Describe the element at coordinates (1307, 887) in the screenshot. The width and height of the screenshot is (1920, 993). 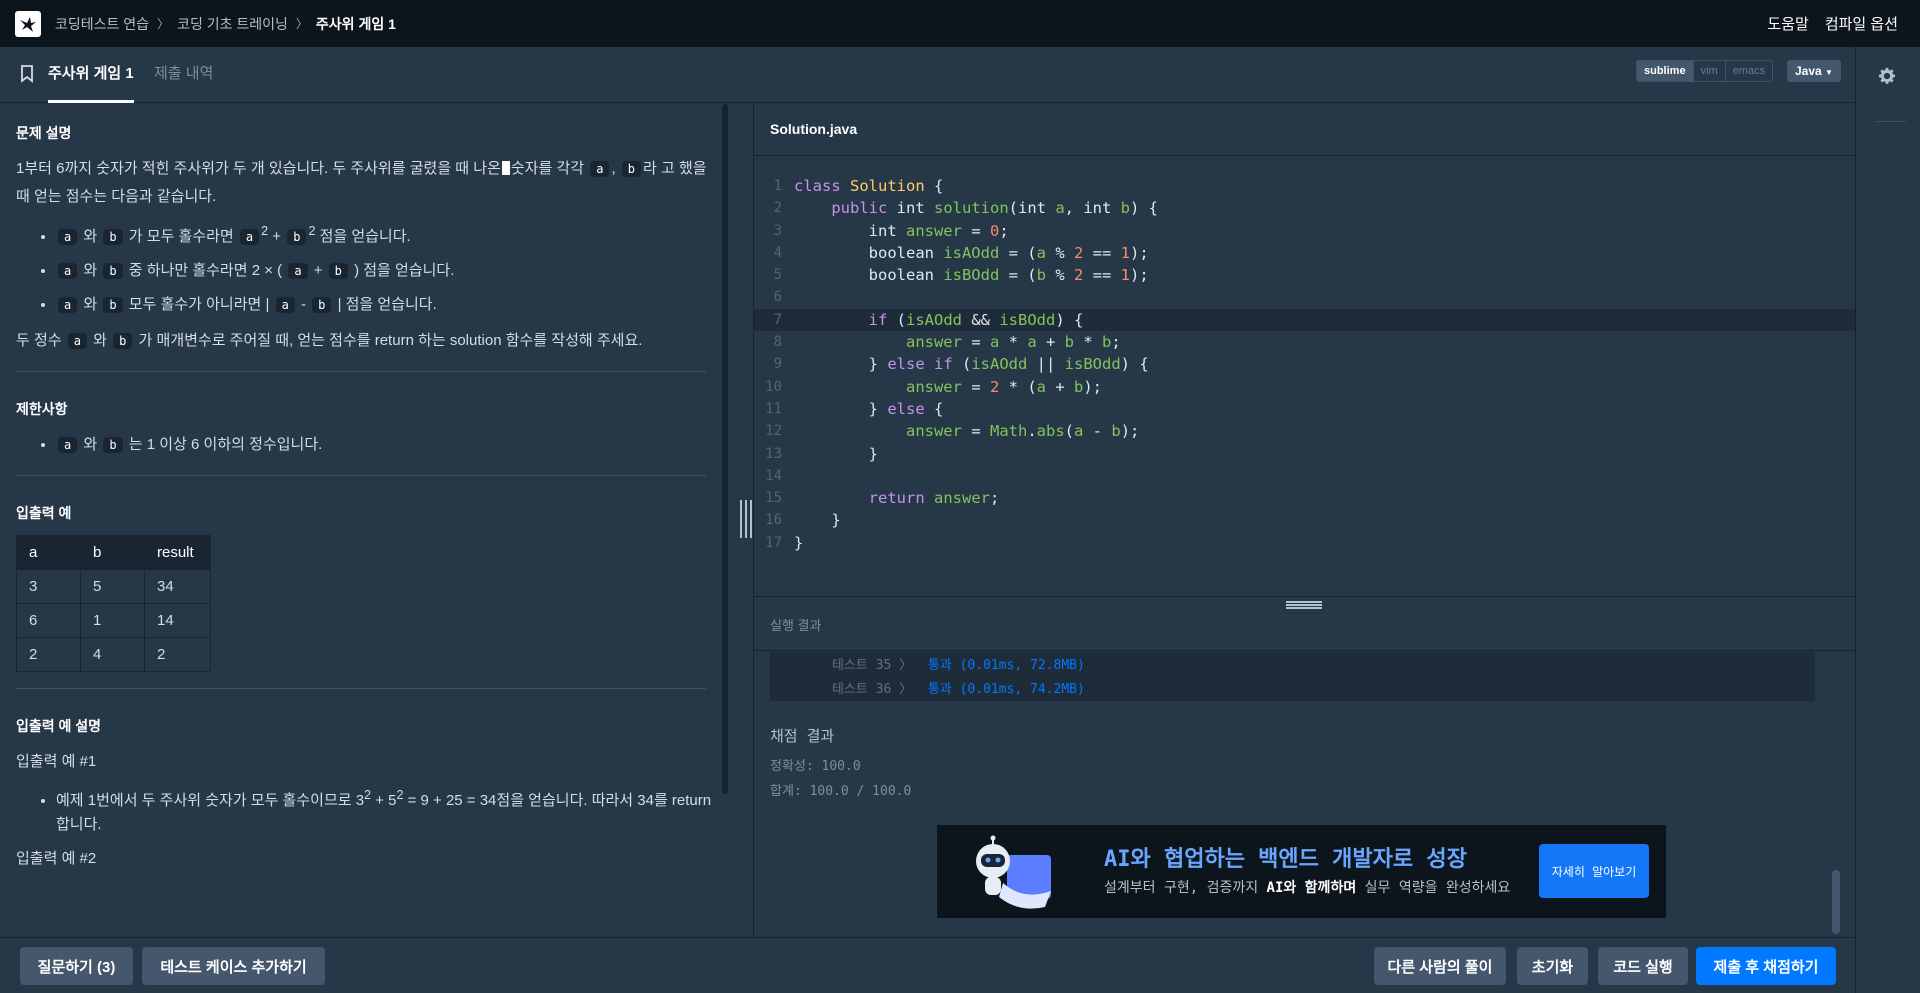
I see `banner-subtitle: 설계부터 구현, 검증까지 AI와 함께하며 실무 역량을 완성하세요` at that location.